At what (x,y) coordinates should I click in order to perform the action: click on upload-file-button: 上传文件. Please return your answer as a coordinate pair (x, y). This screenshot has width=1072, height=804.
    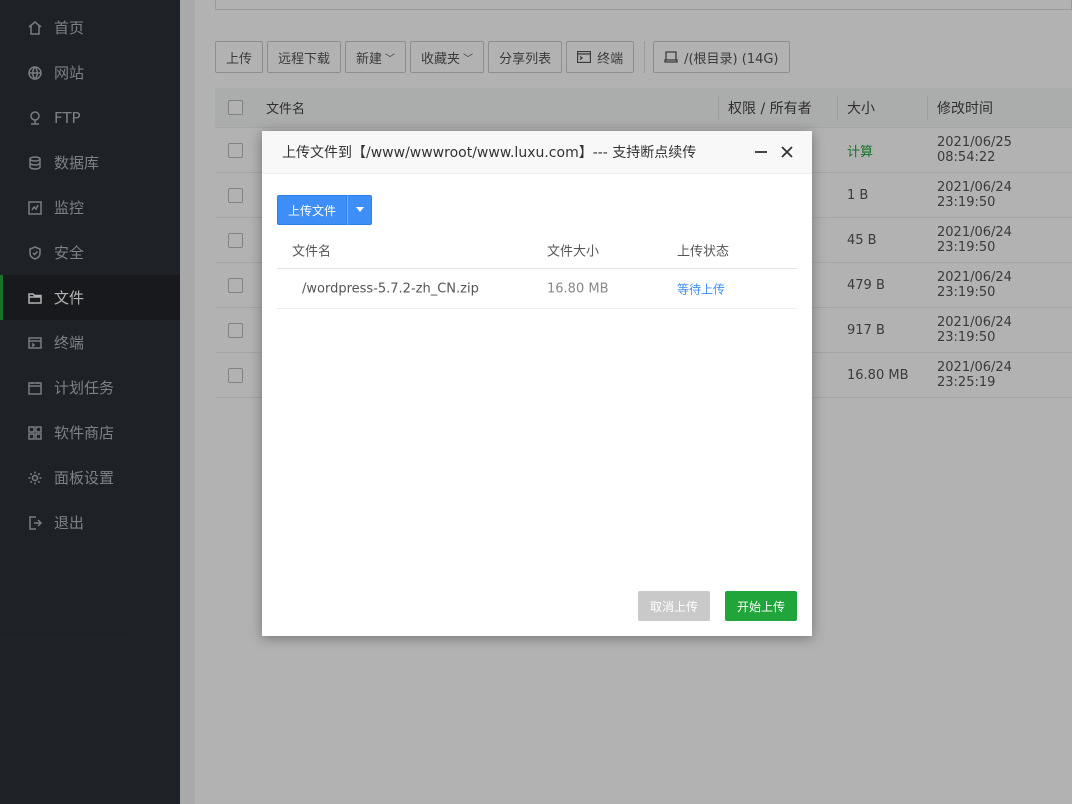
    Looking at the image, I should click on (312, 210).